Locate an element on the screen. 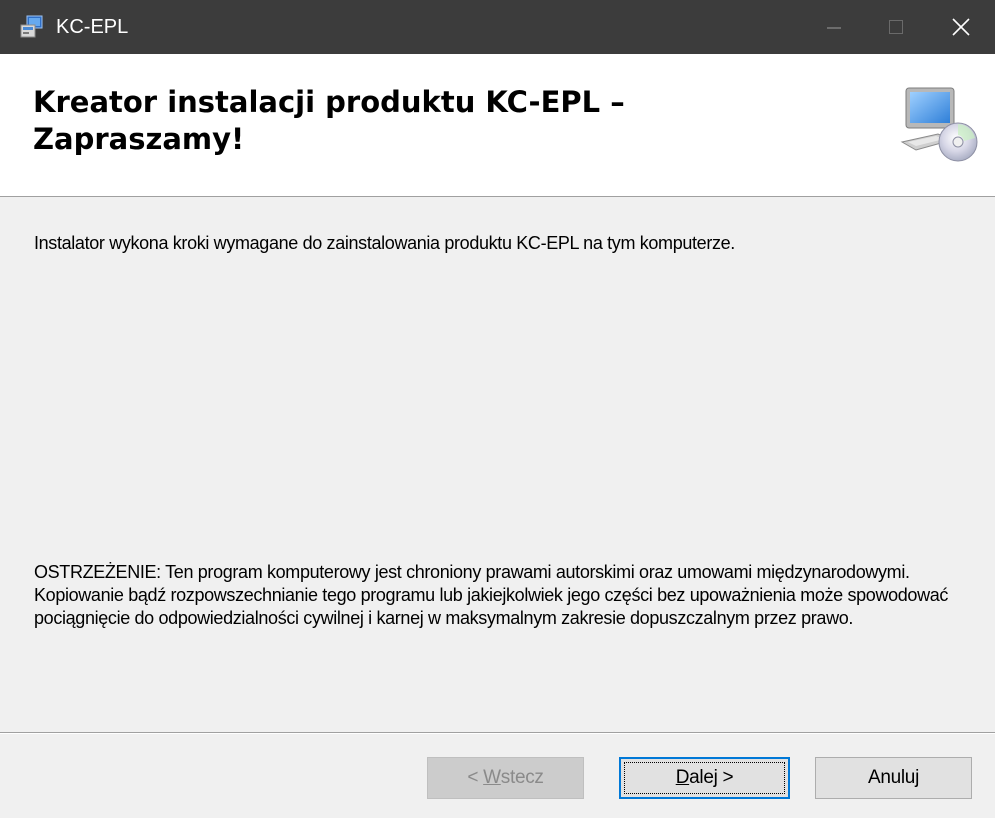 The image size is (995, 818). back-button-prefix: < is located at coordinates (475, 777).